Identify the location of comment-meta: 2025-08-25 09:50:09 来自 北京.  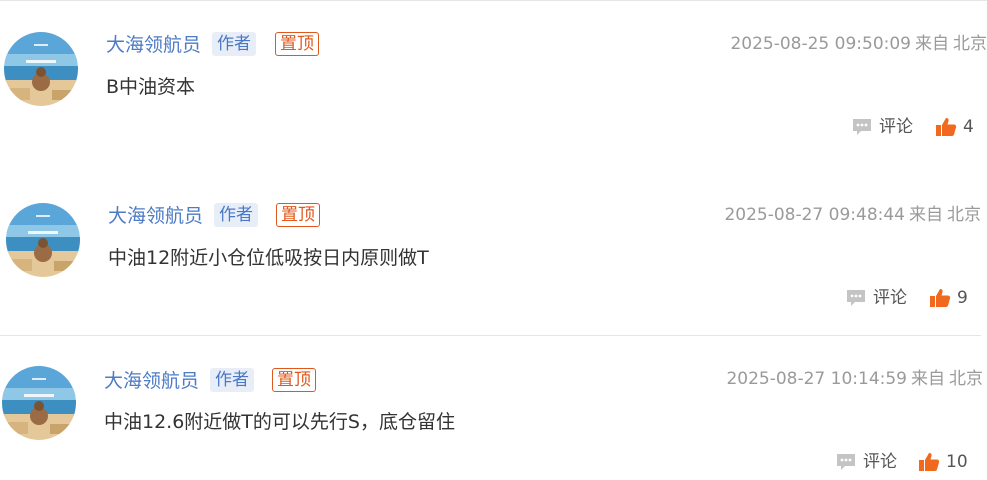
(858, 44).